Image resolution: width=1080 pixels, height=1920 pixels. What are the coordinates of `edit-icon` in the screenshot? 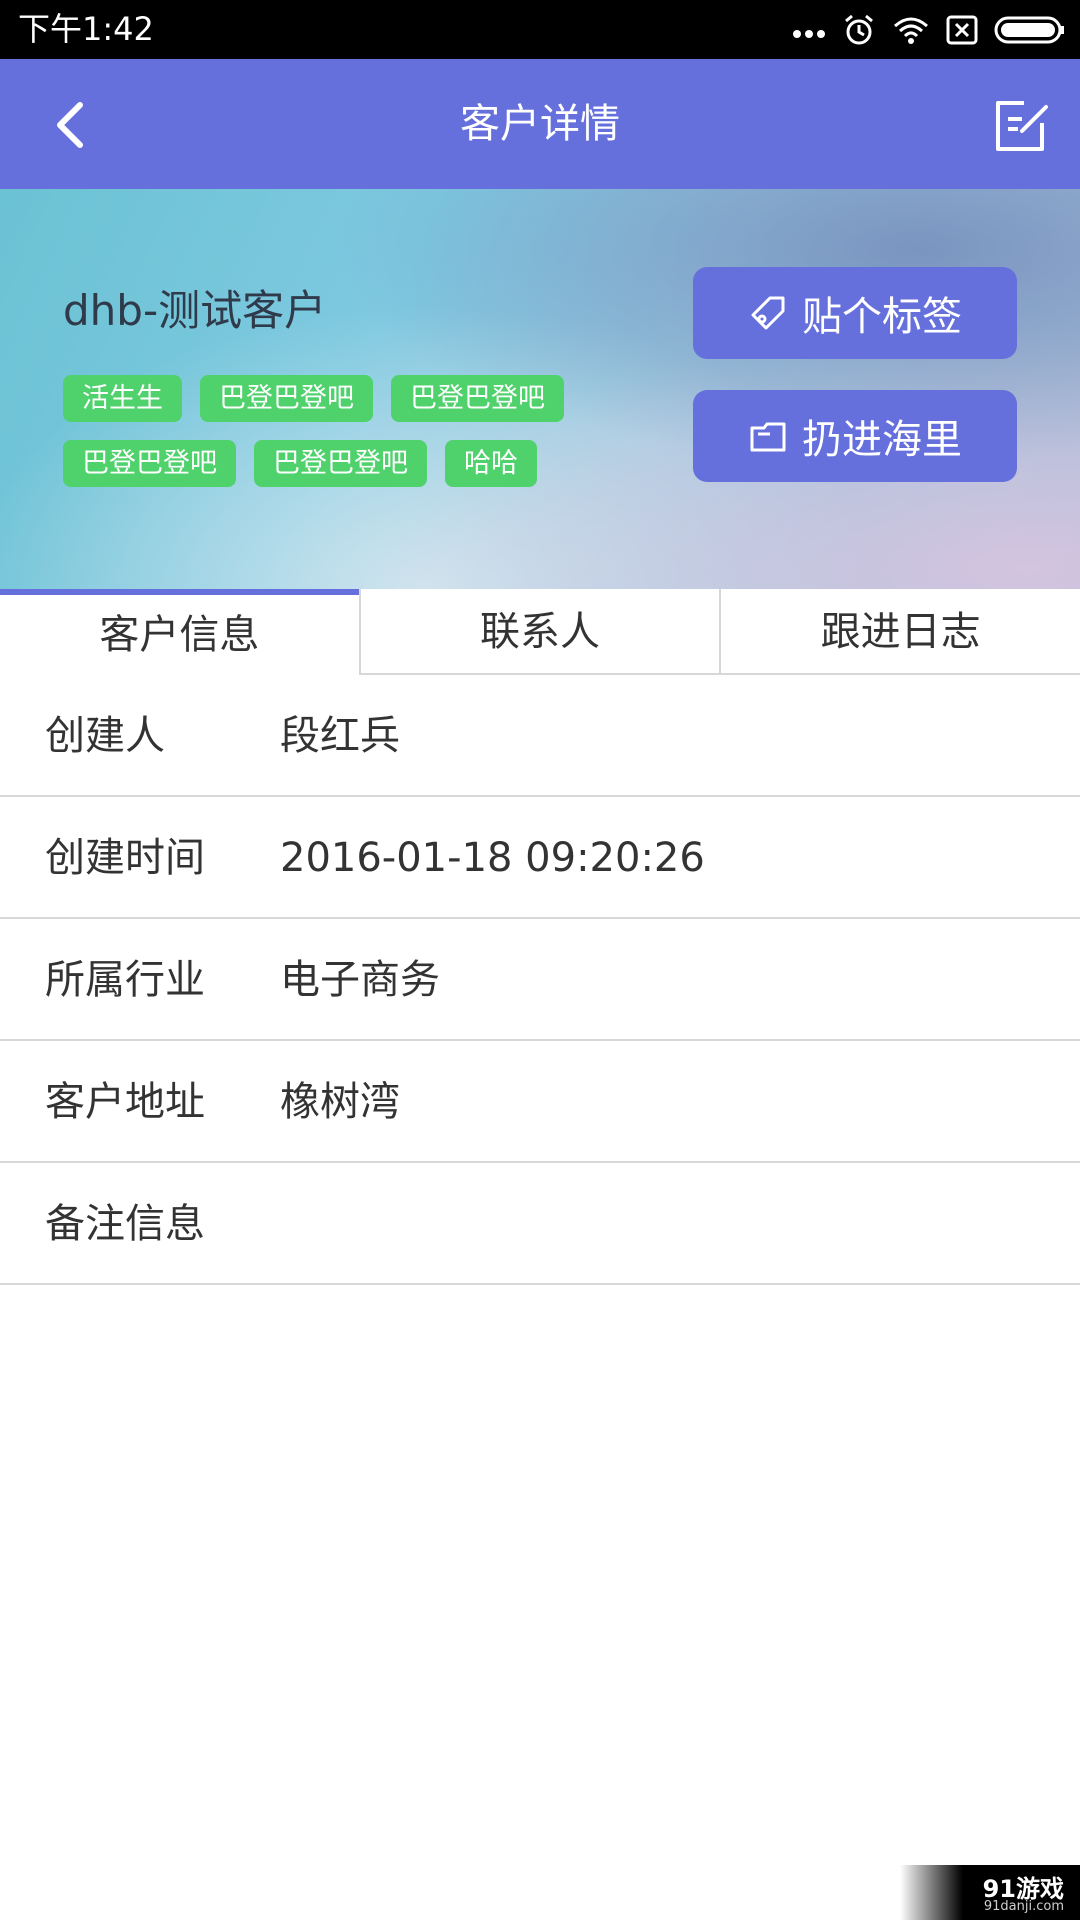 It's located at (1022, 126).